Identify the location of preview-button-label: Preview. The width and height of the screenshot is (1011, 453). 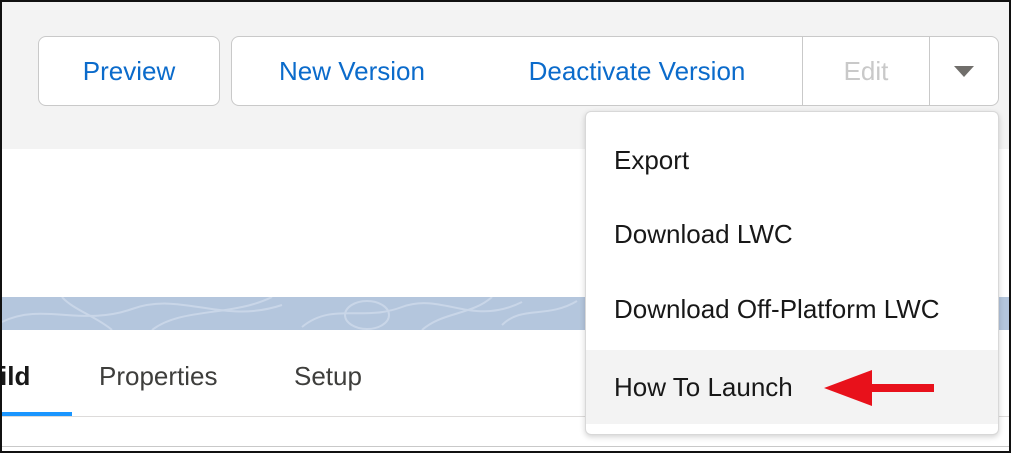
(129, 70).